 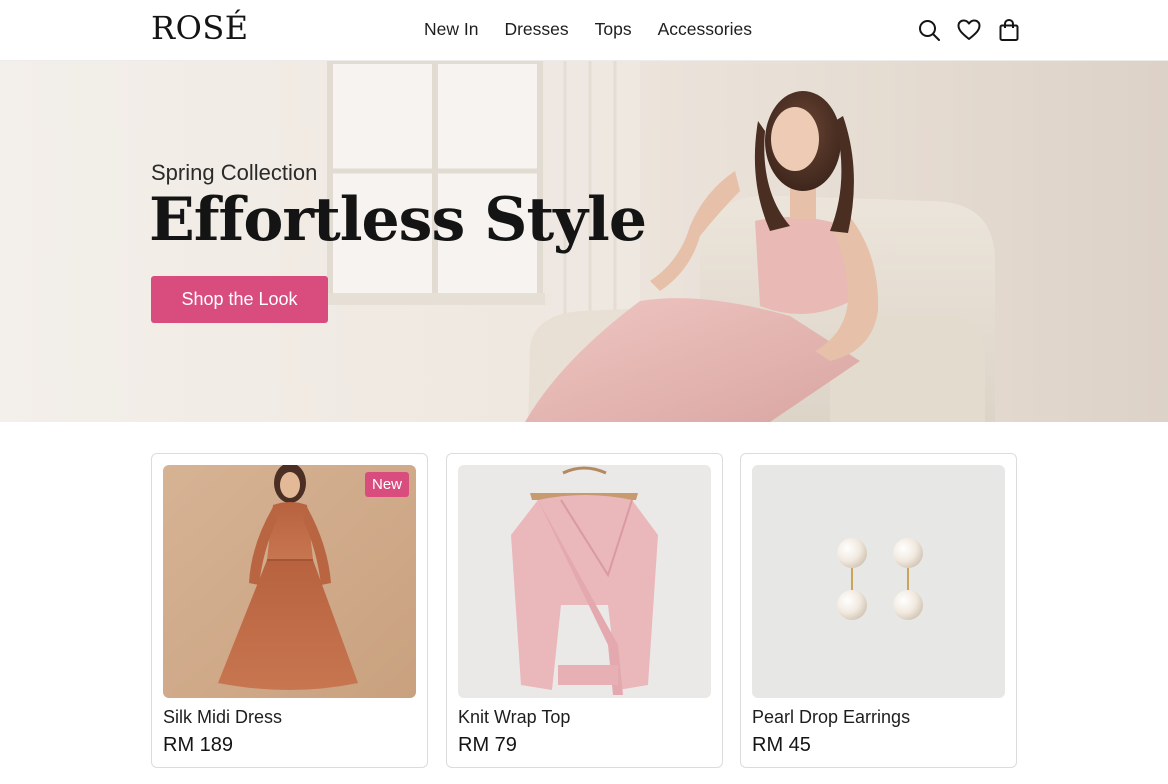 What do you see at coordinates (929, 30) in the screenshot?
I see `search-icon` at bounding box center [929, 30].